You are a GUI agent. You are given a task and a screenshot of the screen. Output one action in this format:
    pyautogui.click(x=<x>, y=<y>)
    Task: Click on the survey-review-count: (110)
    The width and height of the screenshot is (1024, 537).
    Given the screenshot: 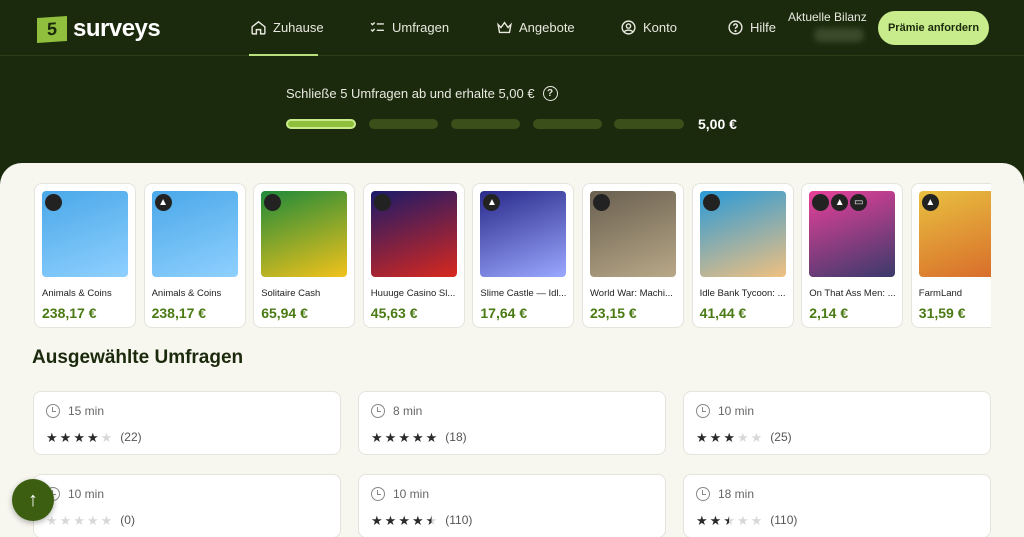 What is the action you would take?
    pyautogui.click(x=459, y=520)
    